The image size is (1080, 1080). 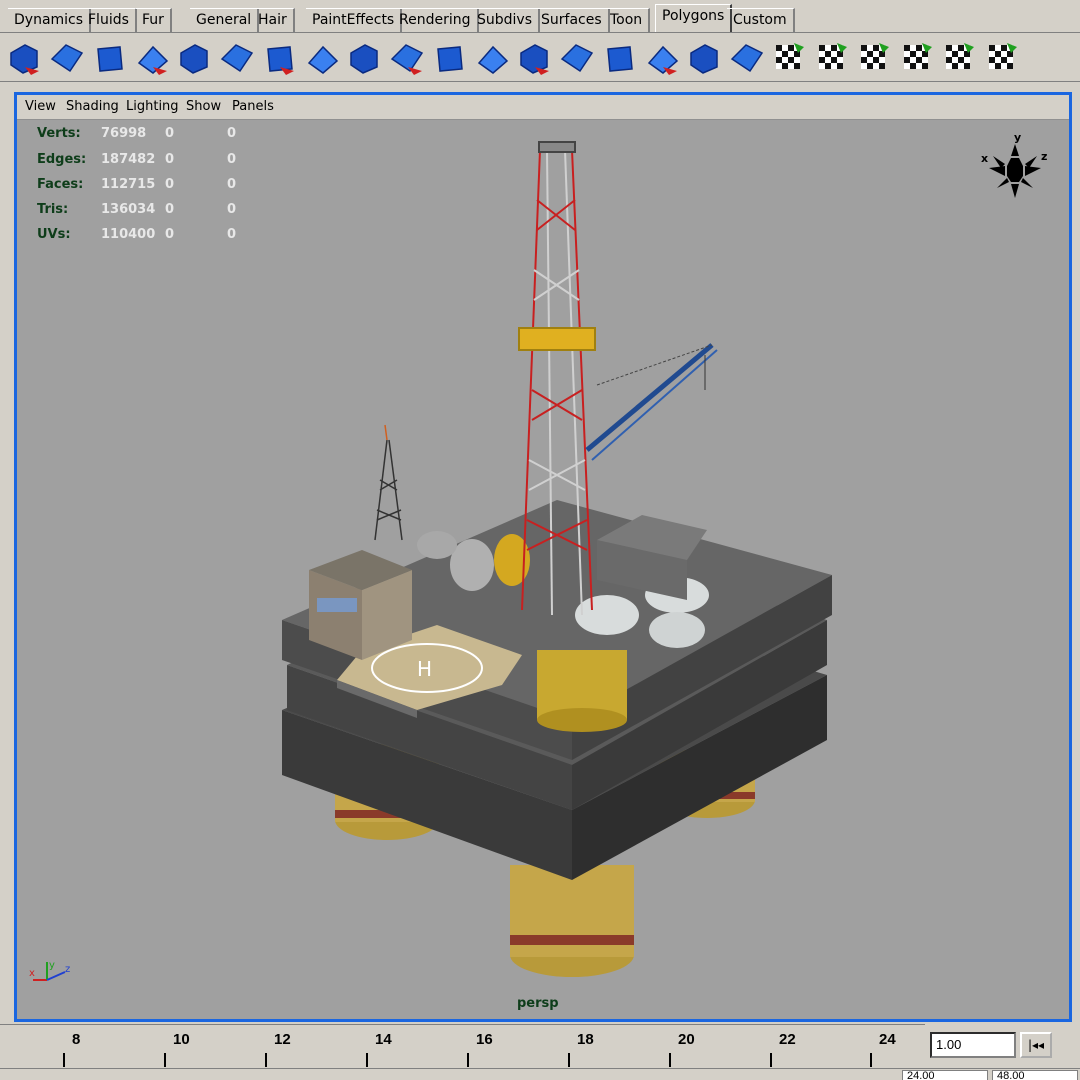 I want to click on uv-checker-tool-button, so click(x=789, y=58).